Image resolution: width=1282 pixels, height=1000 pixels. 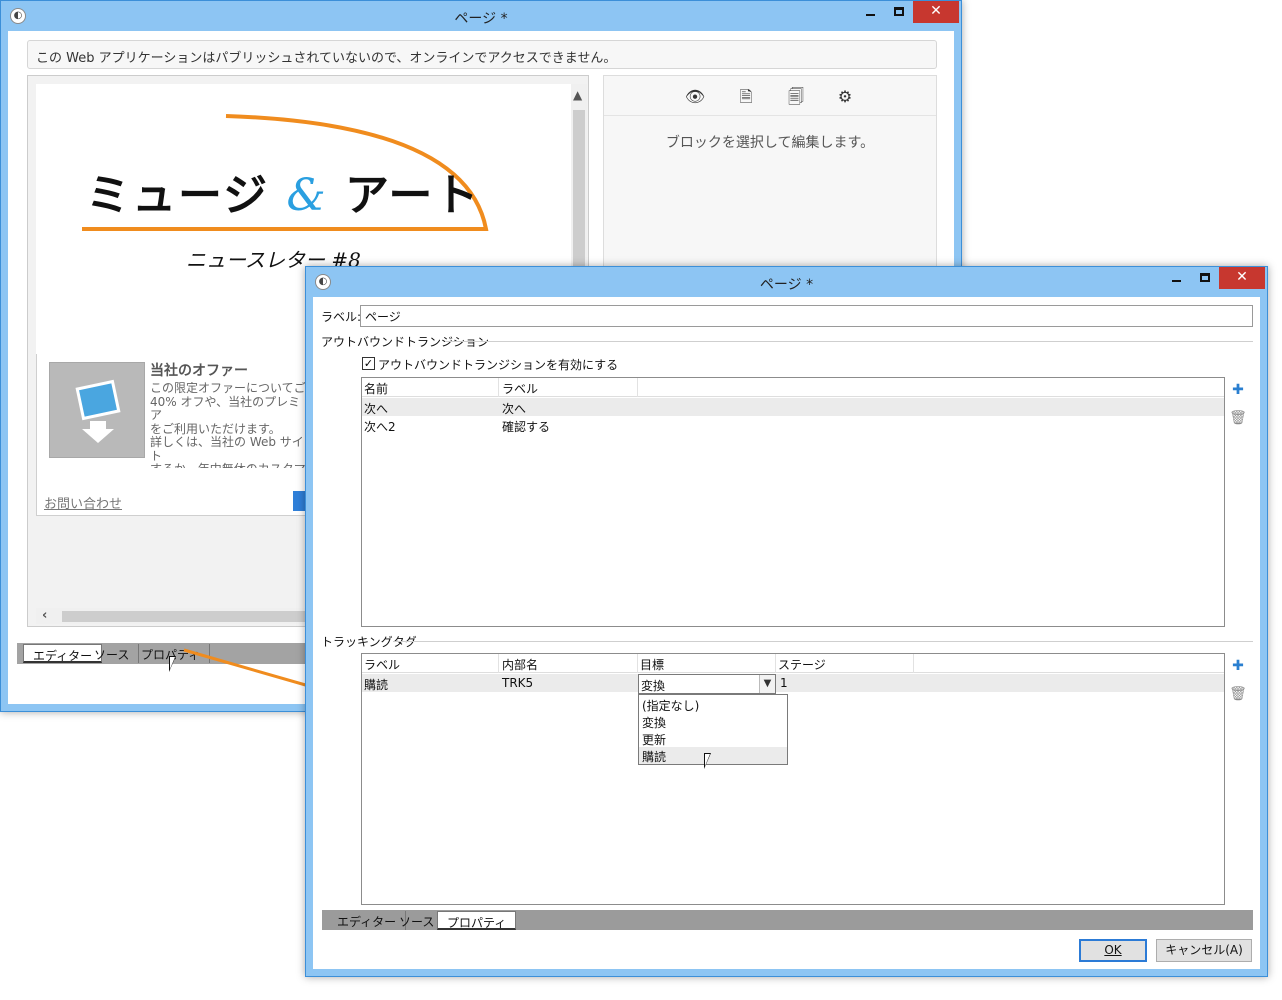 What do you see at coordinates (376, 388) in the screenshot?
I see `column-header: 名前` at bounding box center [376, 388].